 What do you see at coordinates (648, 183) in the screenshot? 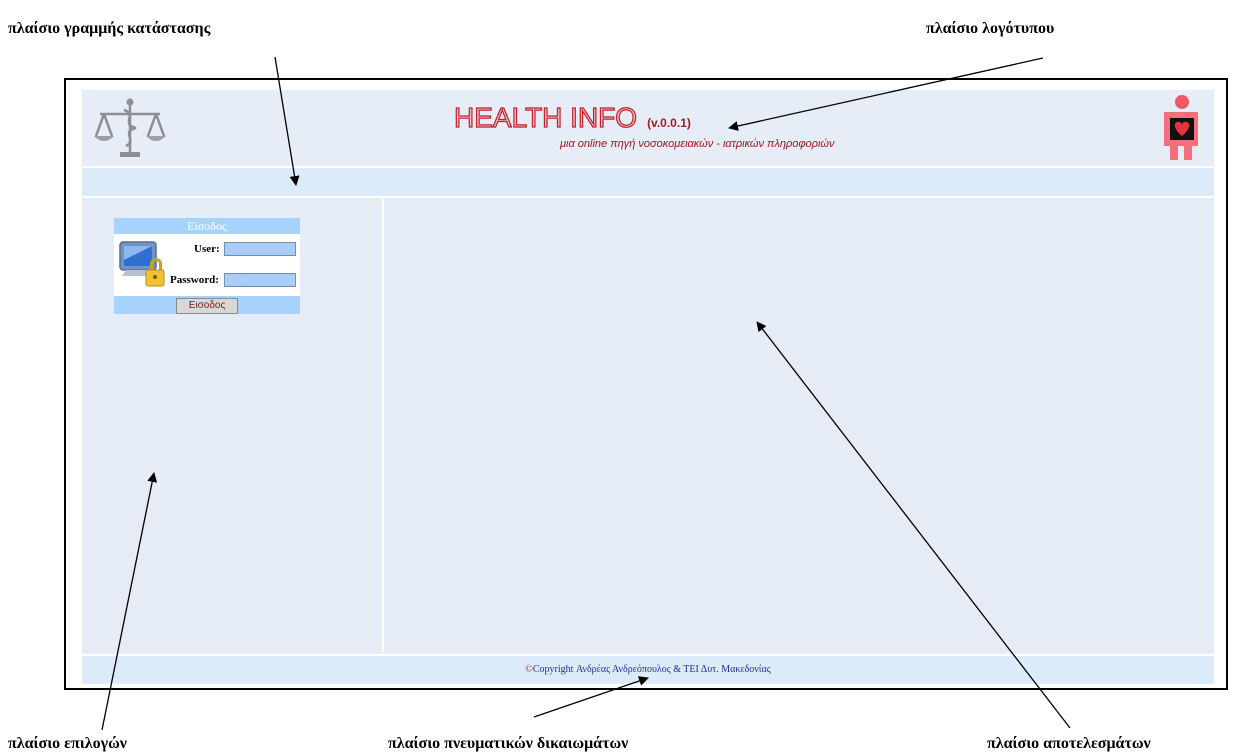
I see `status-bar` at bounding box center [648, 183].